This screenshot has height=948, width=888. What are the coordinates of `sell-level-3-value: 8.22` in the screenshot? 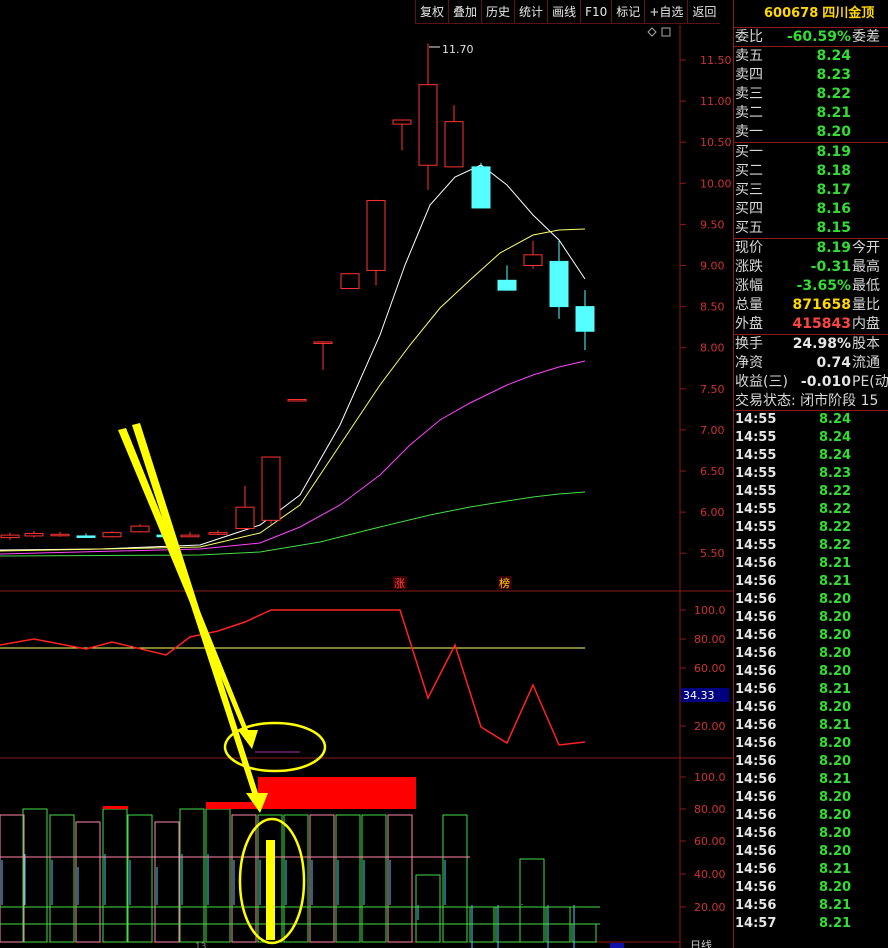 It's located at (833, 94).